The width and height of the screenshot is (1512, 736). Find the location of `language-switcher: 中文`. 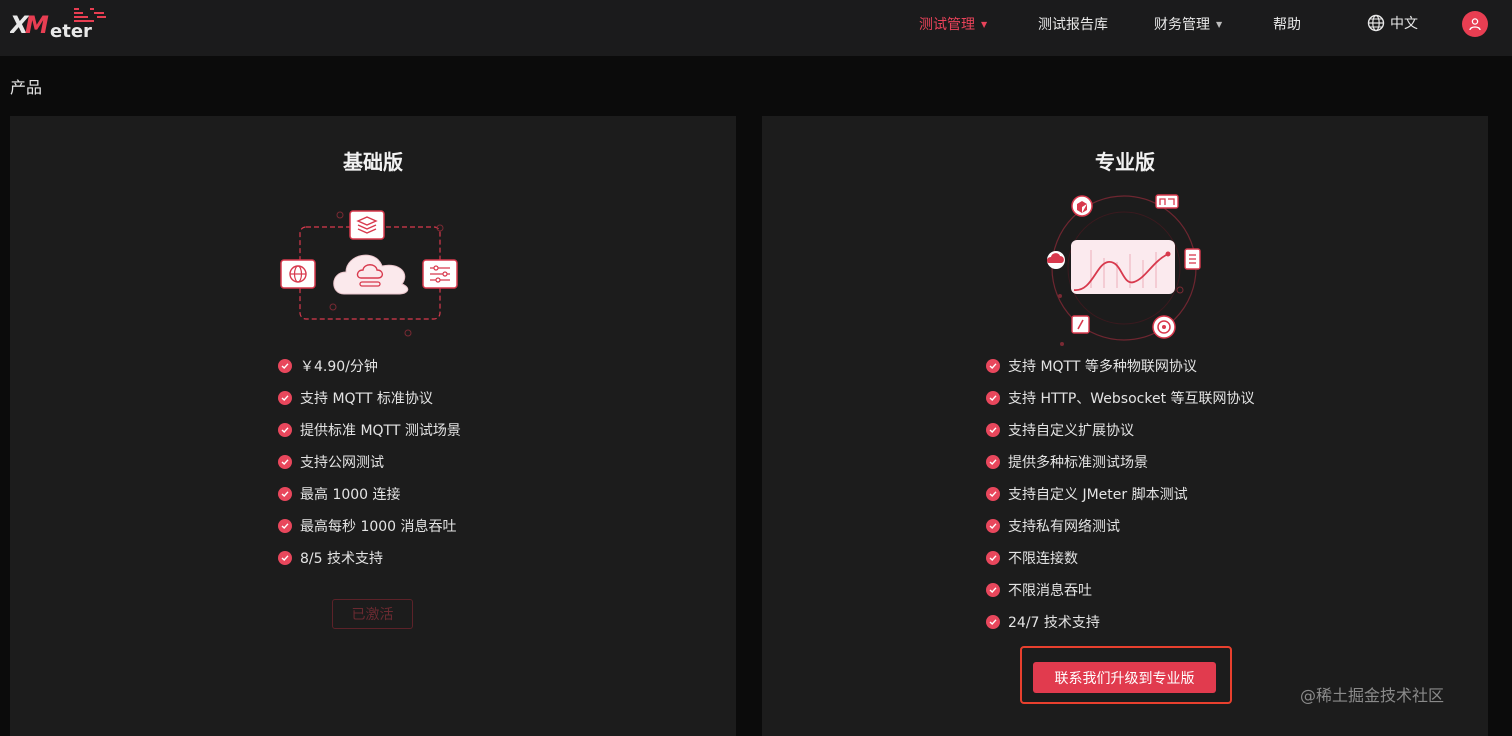

language-switcher: 中文 is located at coordinates (1392, 23).